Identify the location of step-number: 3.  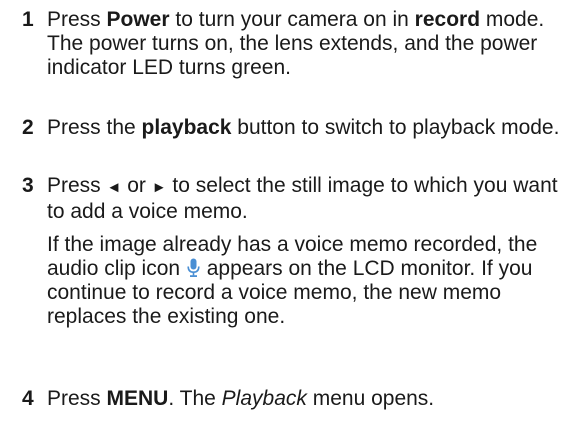
(28, 185).